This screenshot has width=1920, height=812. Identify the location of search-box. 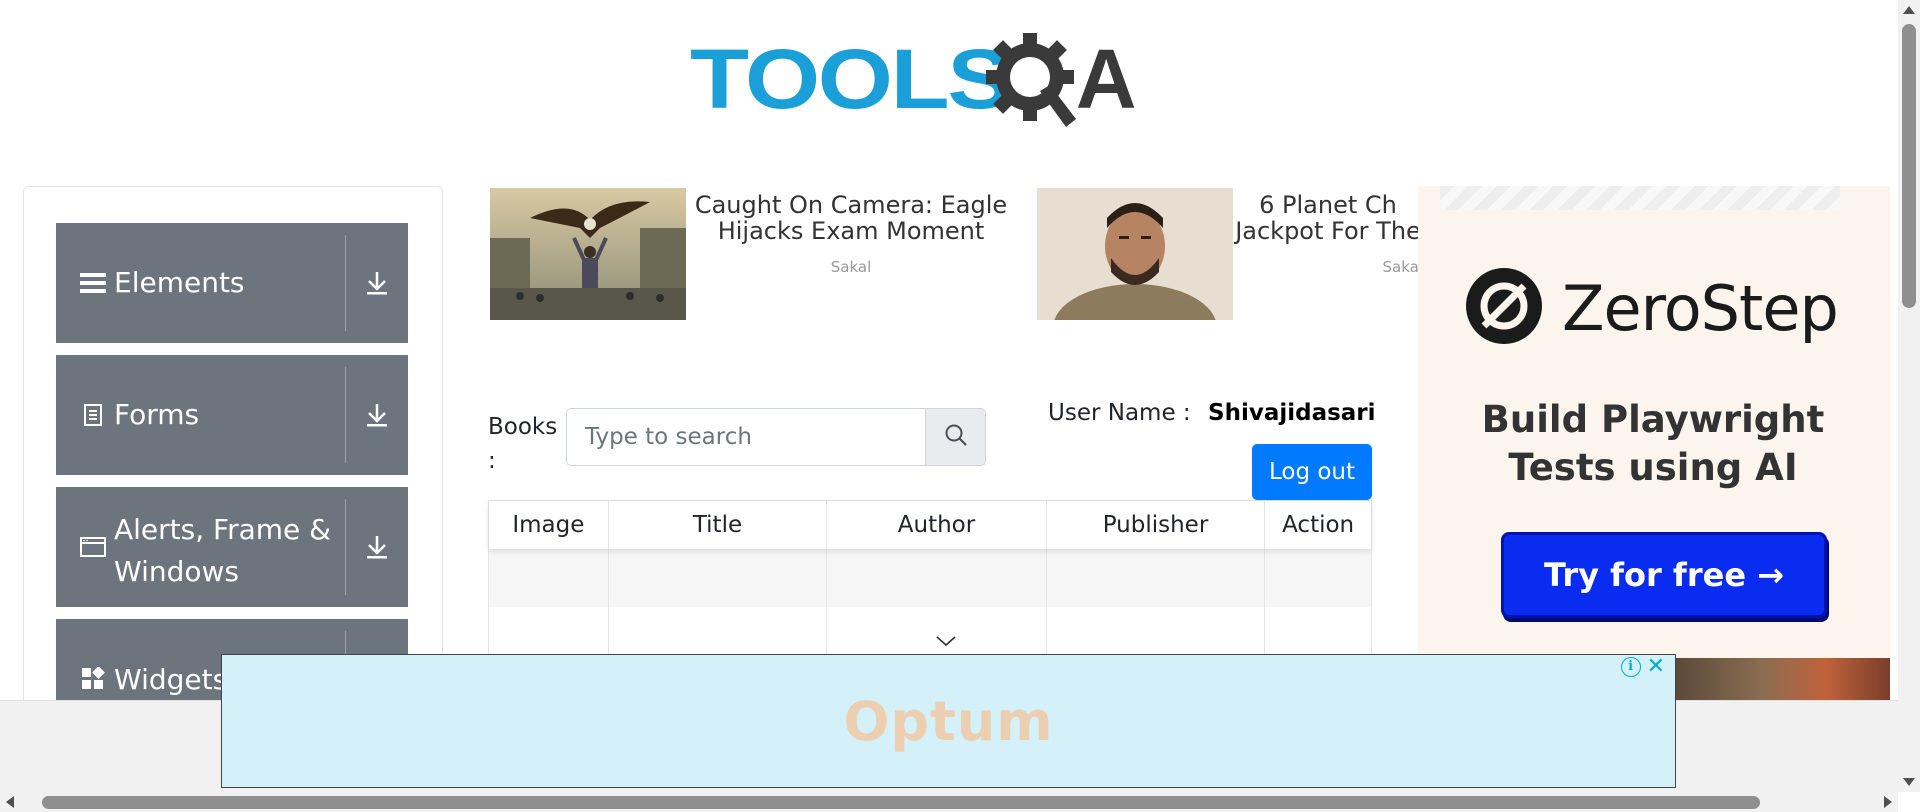
(776, 437).